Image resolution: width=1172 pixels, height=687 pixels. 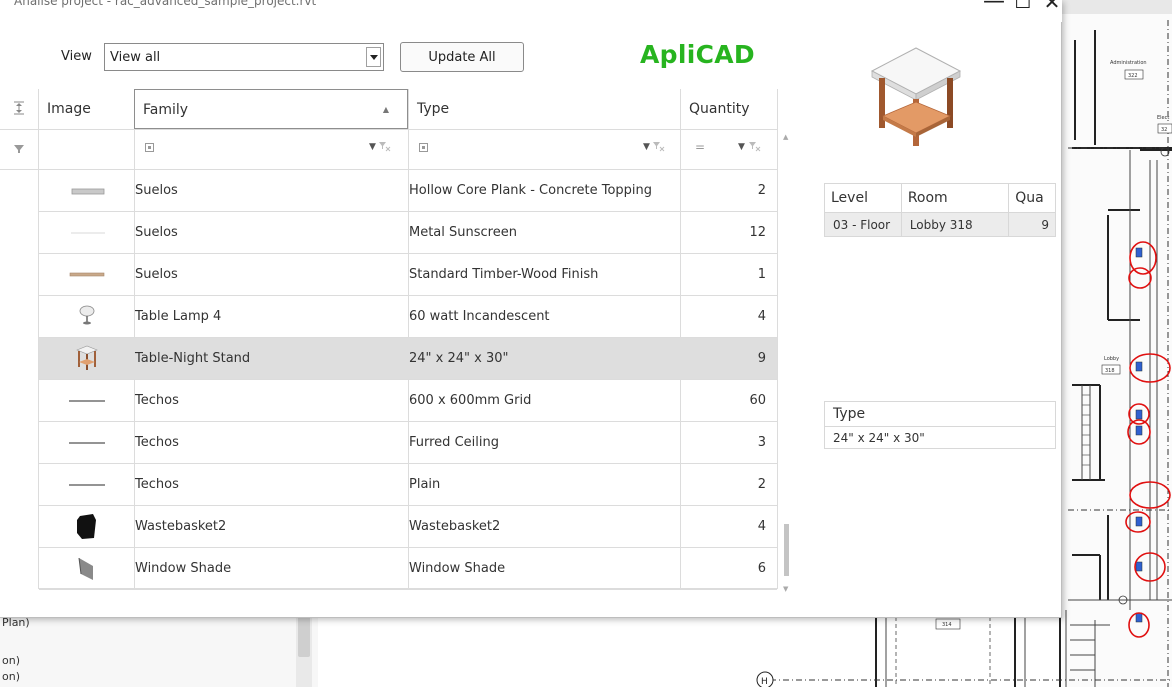 What do you see at coordinates (193, 358) in the screenshot?
I see `cell-family: Table-Night Stand` at bounding box center [193, 358].